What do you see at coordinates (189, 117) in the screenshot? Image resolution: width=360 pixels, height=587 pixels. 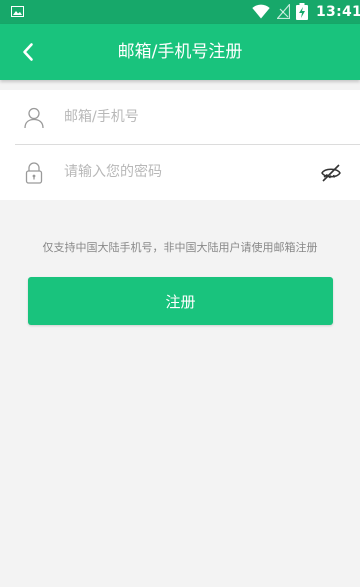 I see `account-input` at bounding box center [189, 117].